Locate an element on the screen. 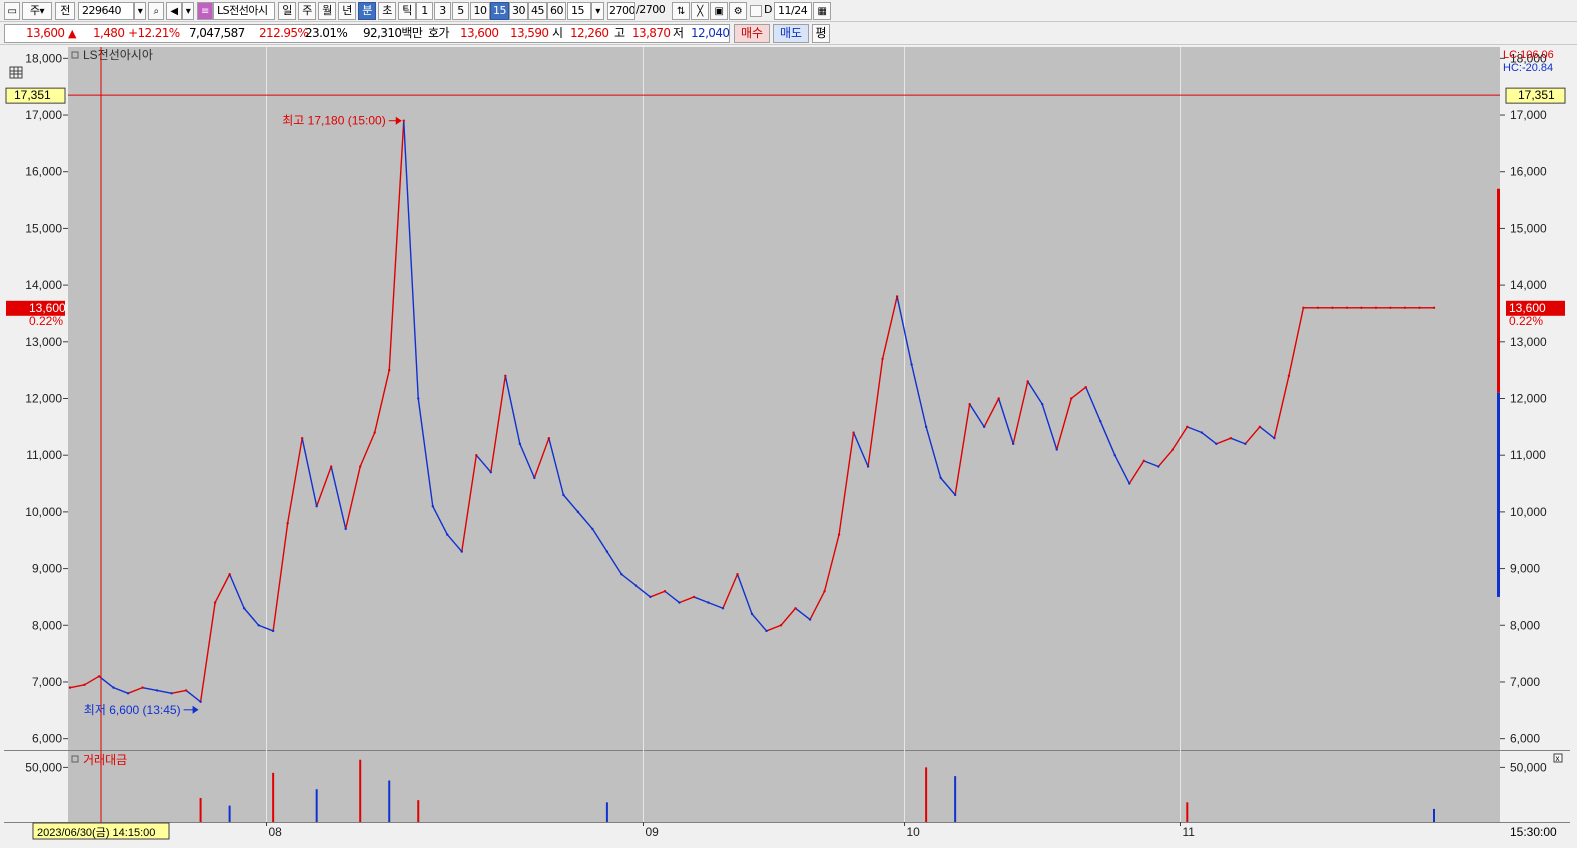 This screenshot has width=1577, height=848. sound-icon: ◀ is located at coordinates (174, 11).